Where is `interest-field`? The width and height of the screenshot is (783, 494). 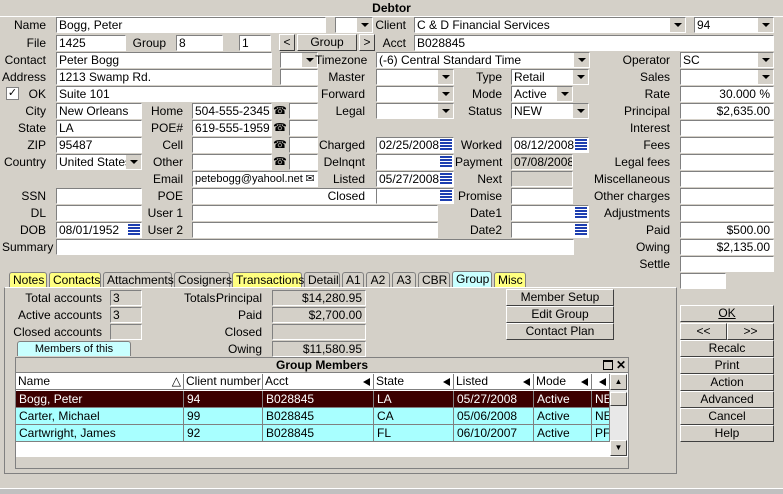 interest-field is located at coordinates (727, 128).